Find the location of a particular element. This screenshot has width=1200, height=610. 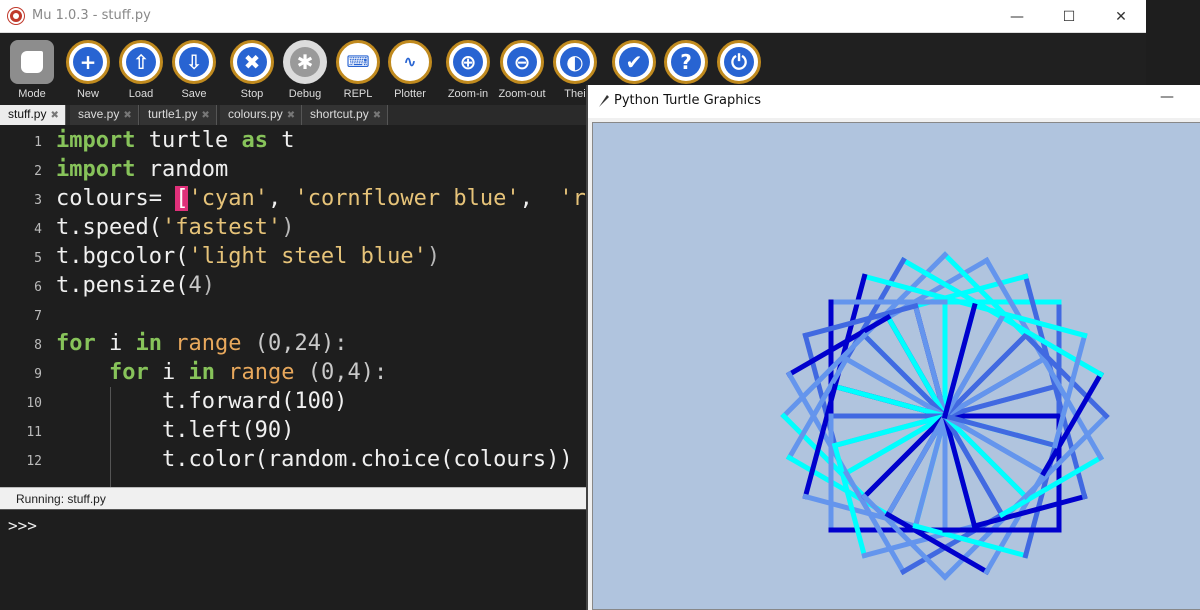

turtle-window-title: Python Turtle Graphics is located at coordinates (687, 100).